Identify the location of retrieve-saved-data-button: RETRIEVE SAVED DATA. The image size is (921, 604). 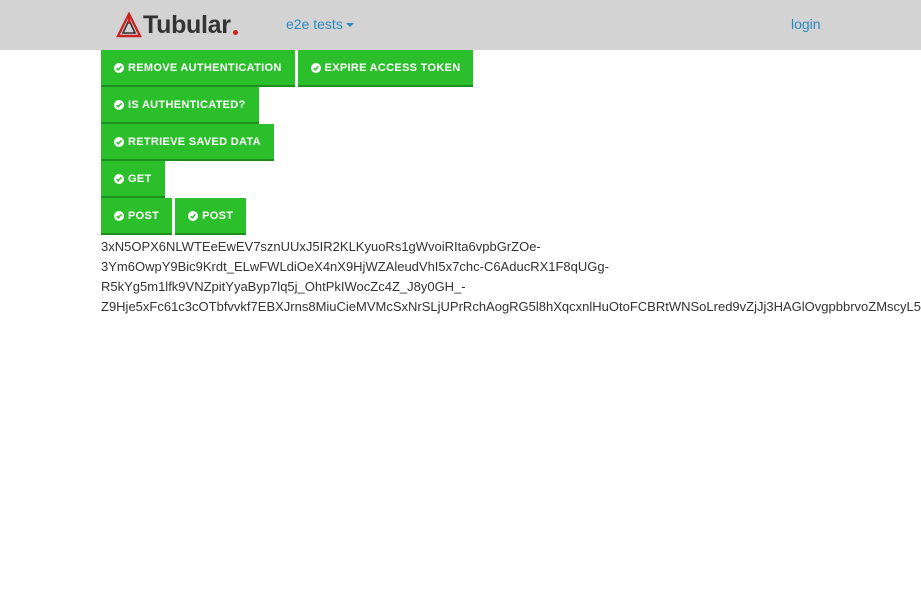
(187, 142).